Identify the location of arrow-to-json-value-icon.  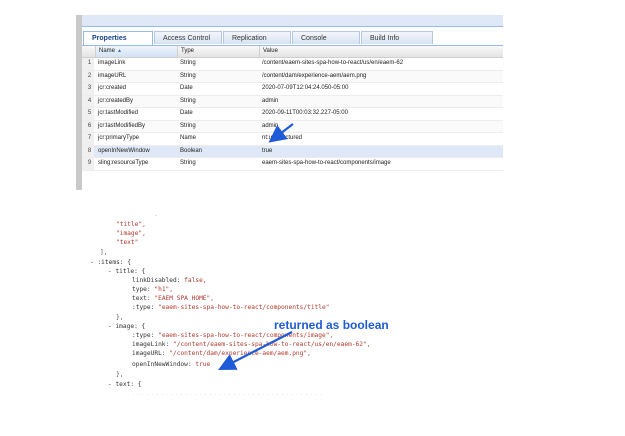
(255, 351).